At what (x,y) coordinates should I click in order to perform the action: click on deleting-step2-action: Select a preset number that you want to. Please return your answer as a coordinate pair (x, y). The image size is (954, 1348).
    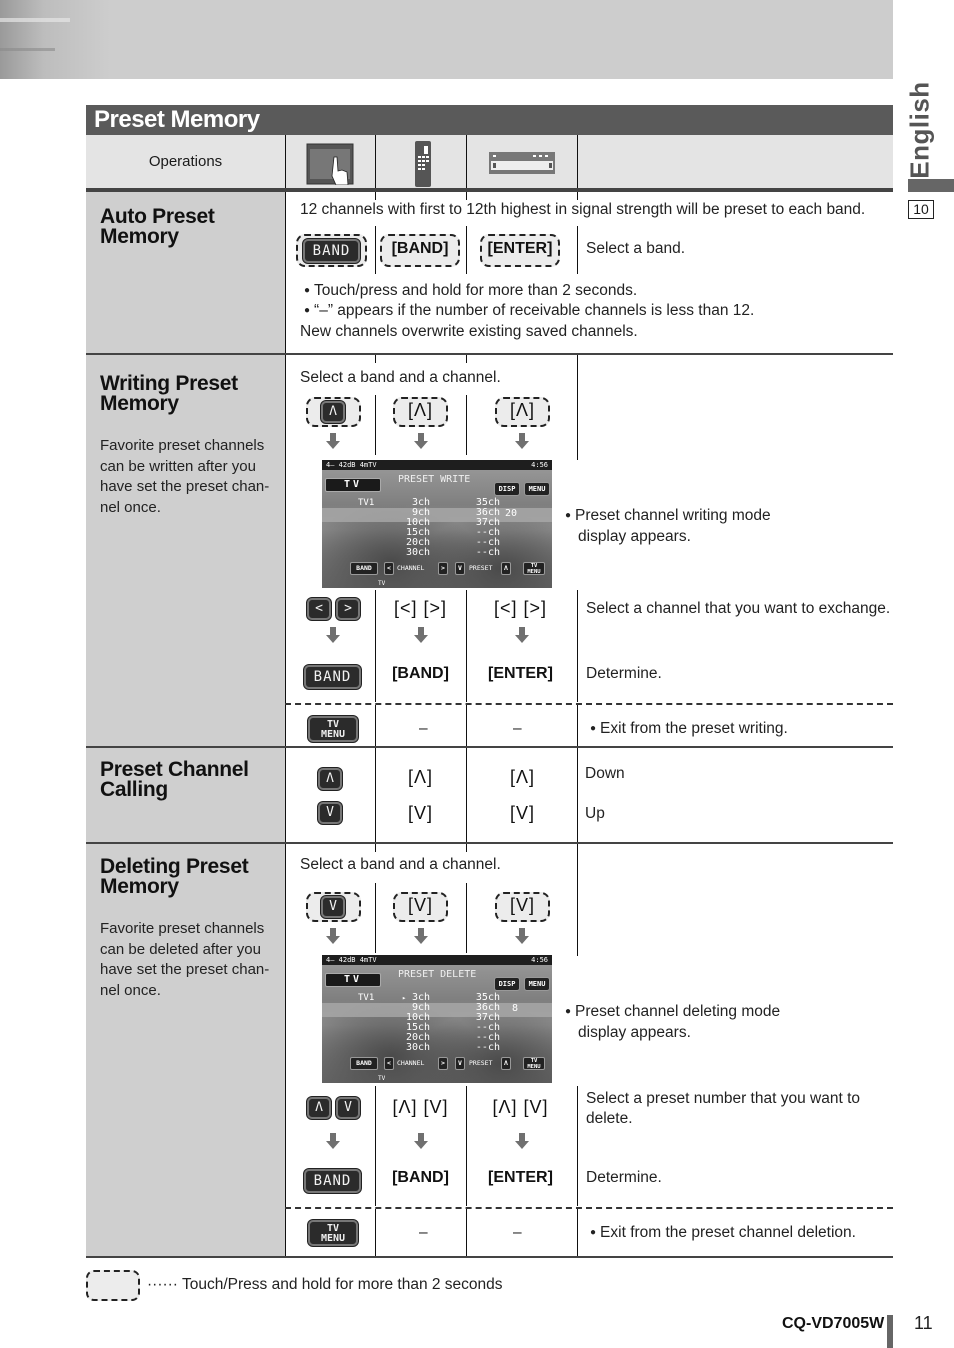
    Looking at the image, I should click on (723, 1098).